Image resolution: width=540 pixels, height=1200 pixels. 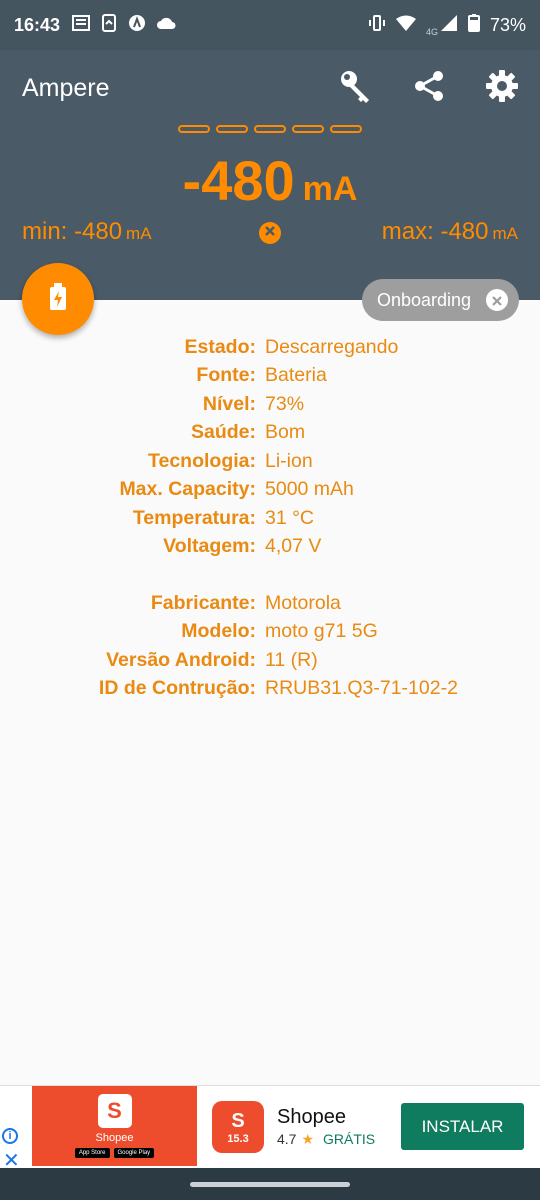 I want to click on signal-icon, so click(x=449, y=25).